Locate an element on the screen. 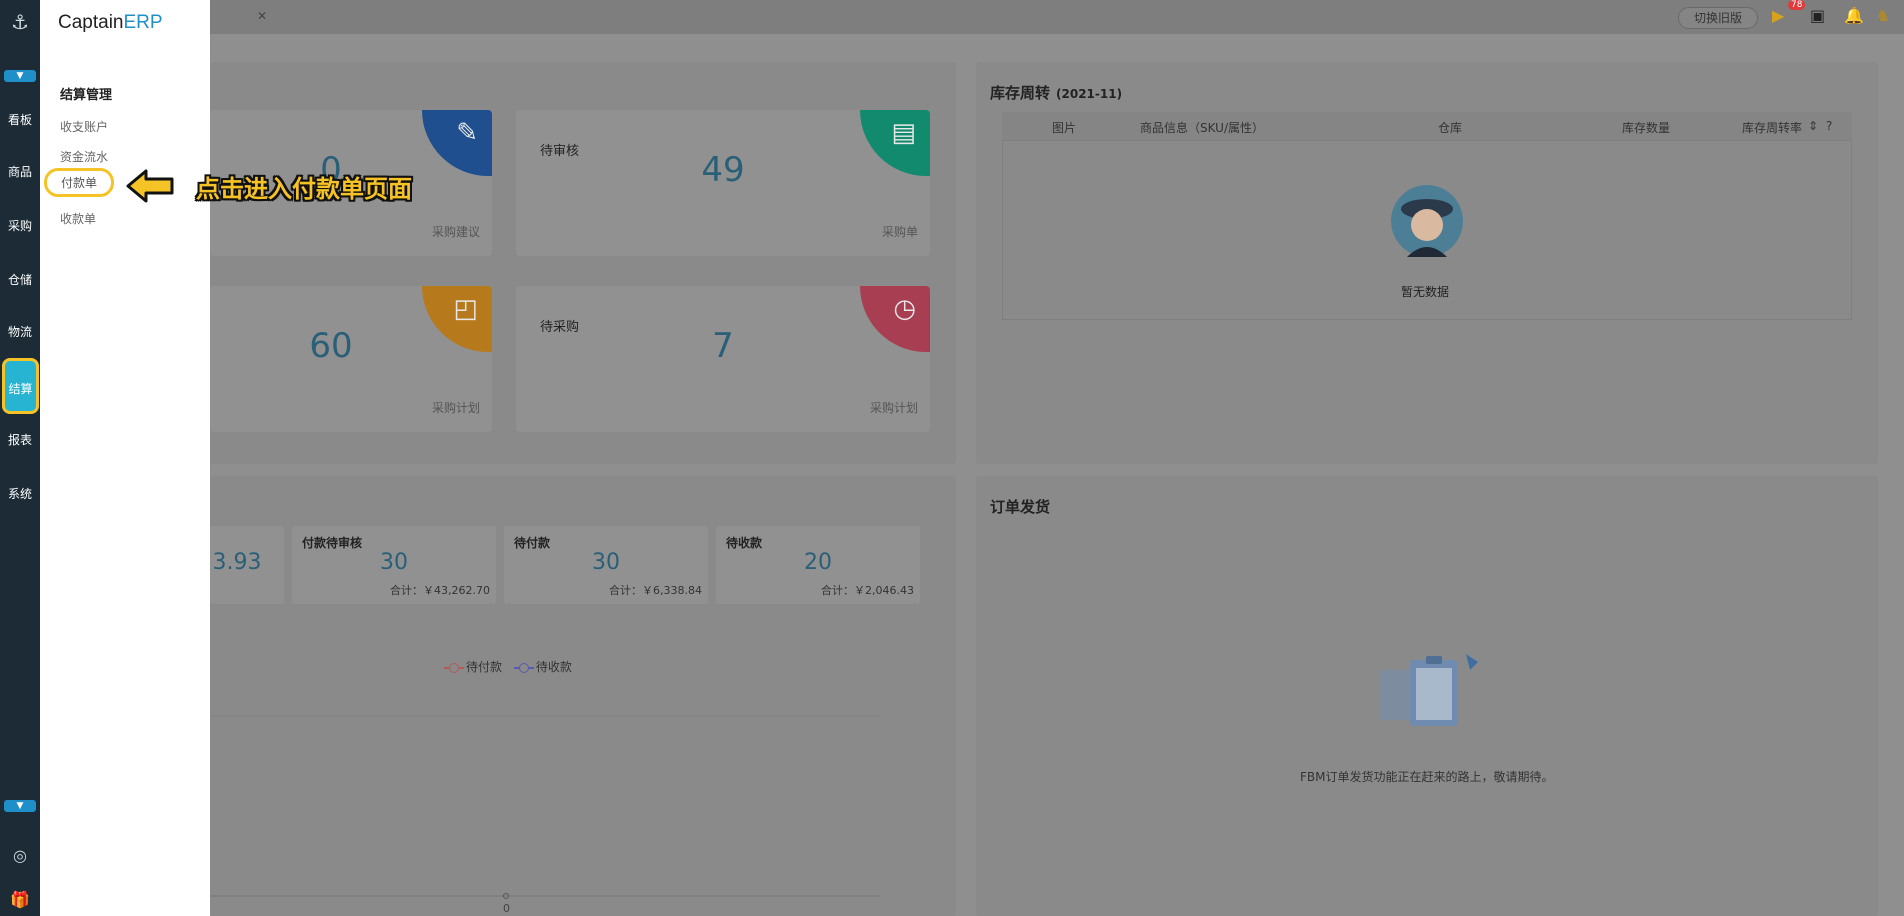 The height and width of the screenshot is (916, 1904). finance-stat-to-receive: 待收款 20 合计：￥2,046.43 is located at coordinates (818, 565).